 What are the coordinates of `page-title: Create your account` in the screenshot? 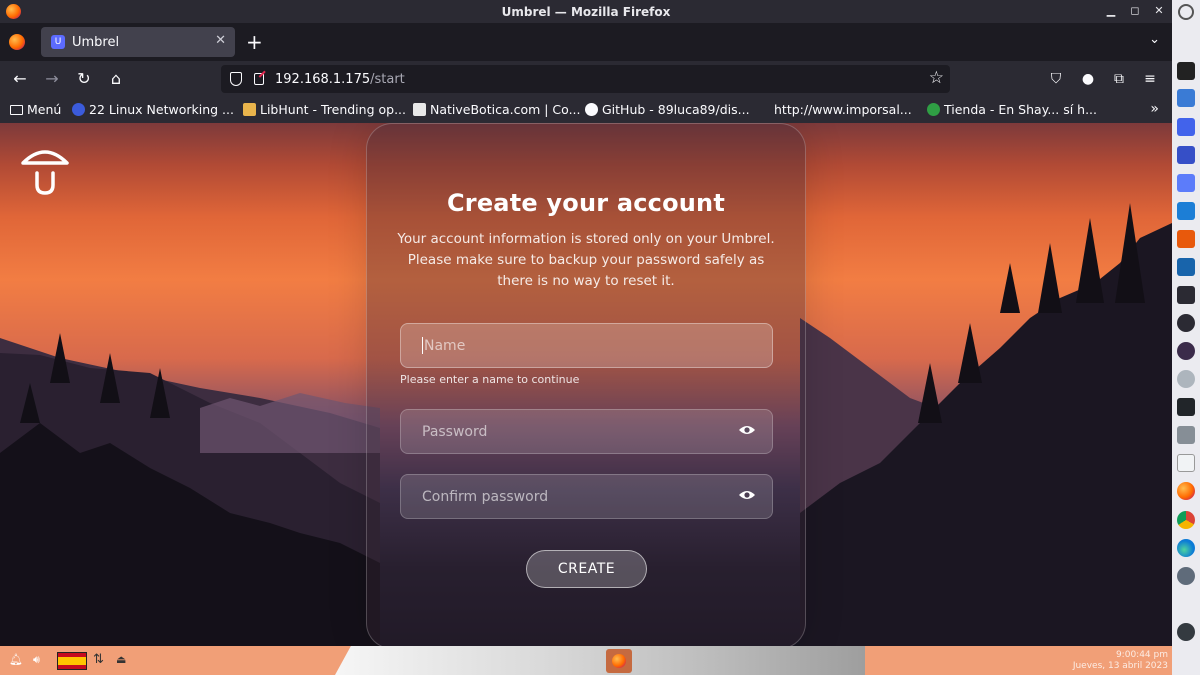 It's located at (586, 203).